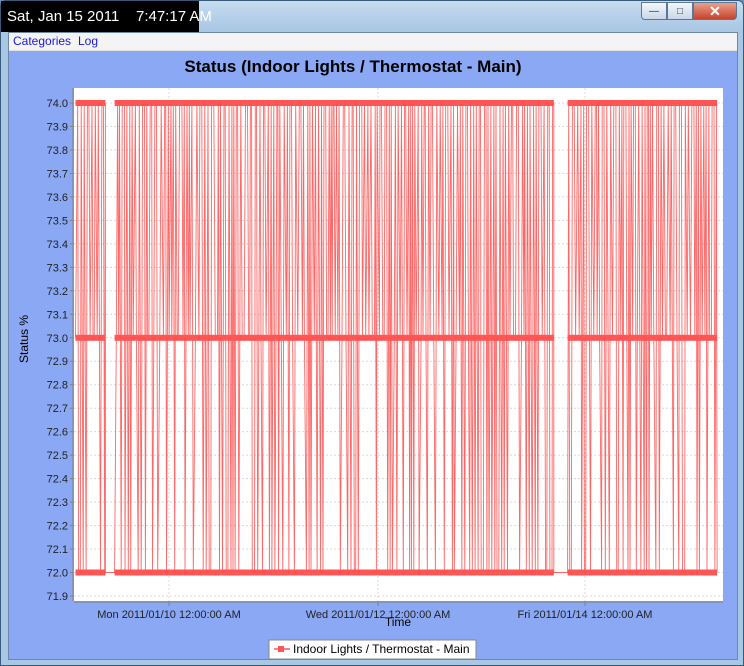  I want to click on x-tick-label: Wed 2011/01/12 12:00:00 AM, so click(378, 615).